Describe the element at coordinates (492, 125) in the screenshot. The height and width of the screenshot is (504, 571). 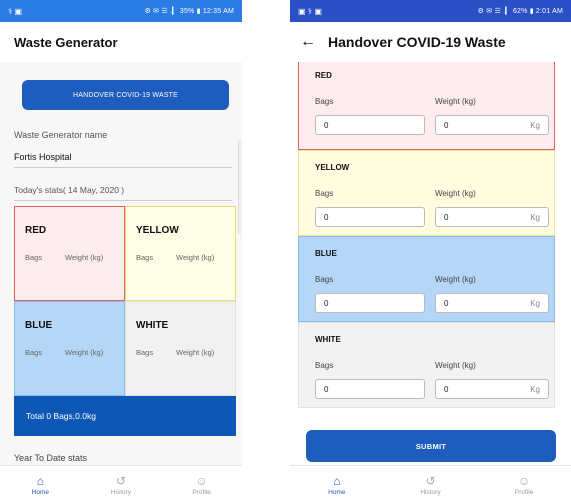
I see `red-weight-input: 0 Kg` at that location.